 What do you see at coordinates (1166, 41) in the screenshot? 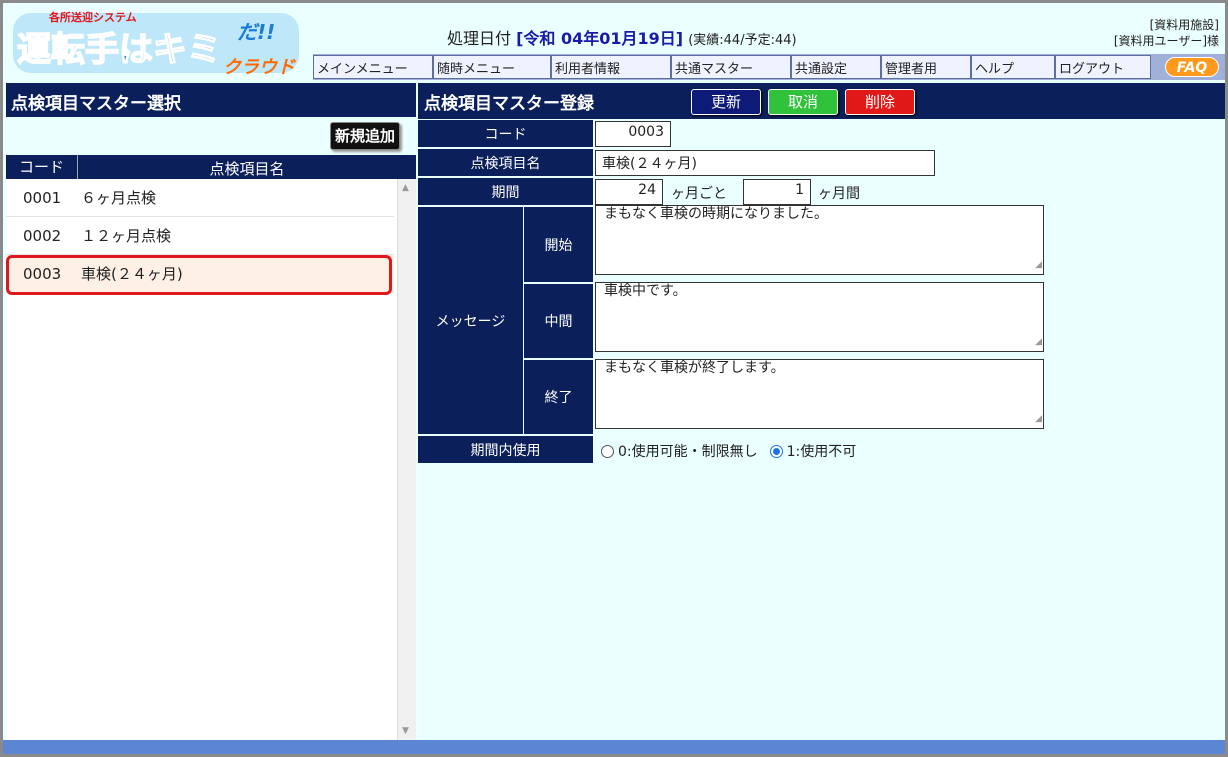
I see `user-name: [資料用ユーザー]様` at bounding box center [1166, 41].